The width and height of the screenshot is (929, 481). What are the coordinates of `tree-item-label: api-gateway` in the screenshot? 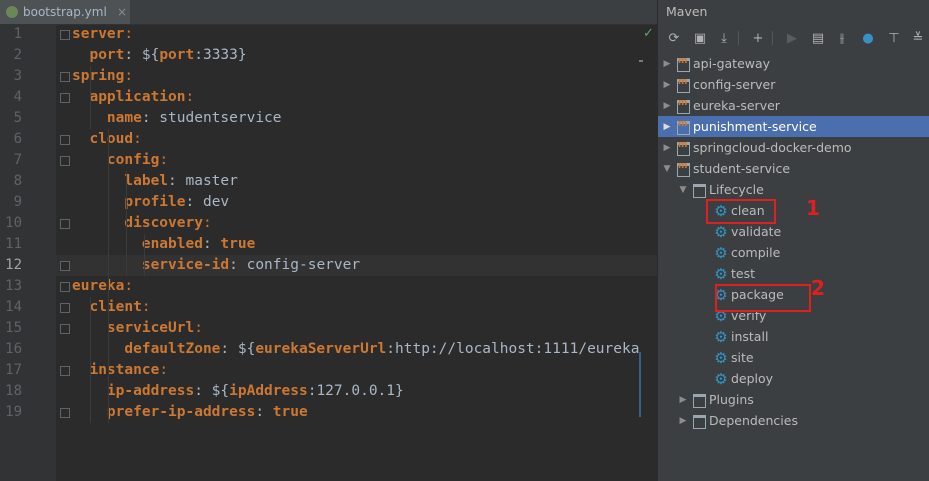 It's located at (732, 63).